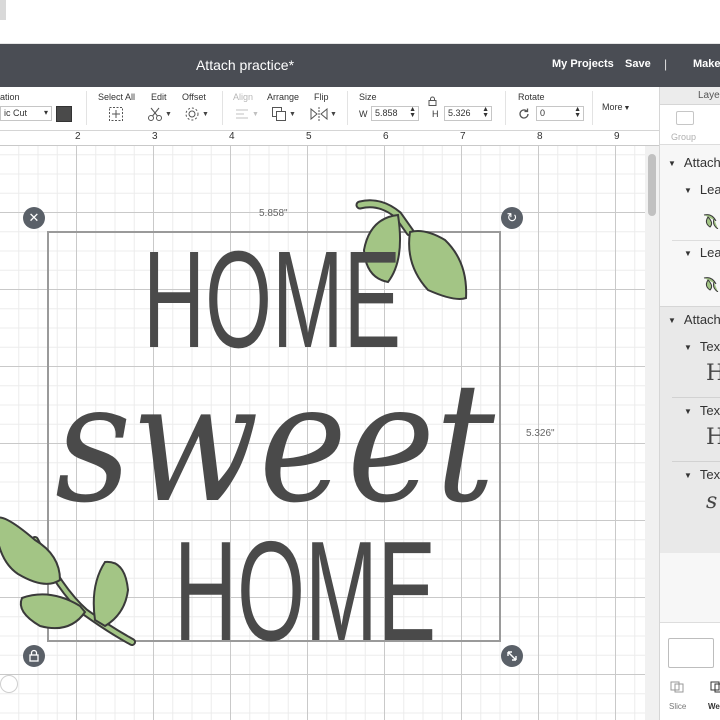 This screenshot has height=720, width=720. Describe the element at coordinates (159, 97) in the screenshot. I see `edit-label: Edit` at that location.